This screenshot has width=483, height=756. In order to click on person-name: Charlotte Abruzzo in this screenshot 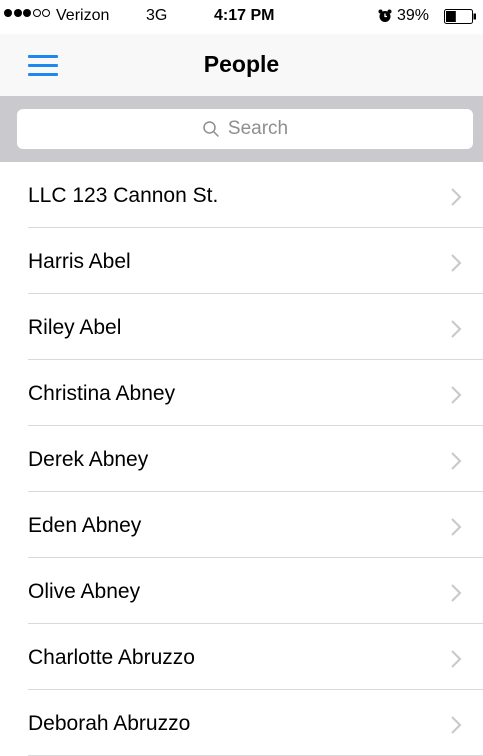, I will do `click(111, 657)`.